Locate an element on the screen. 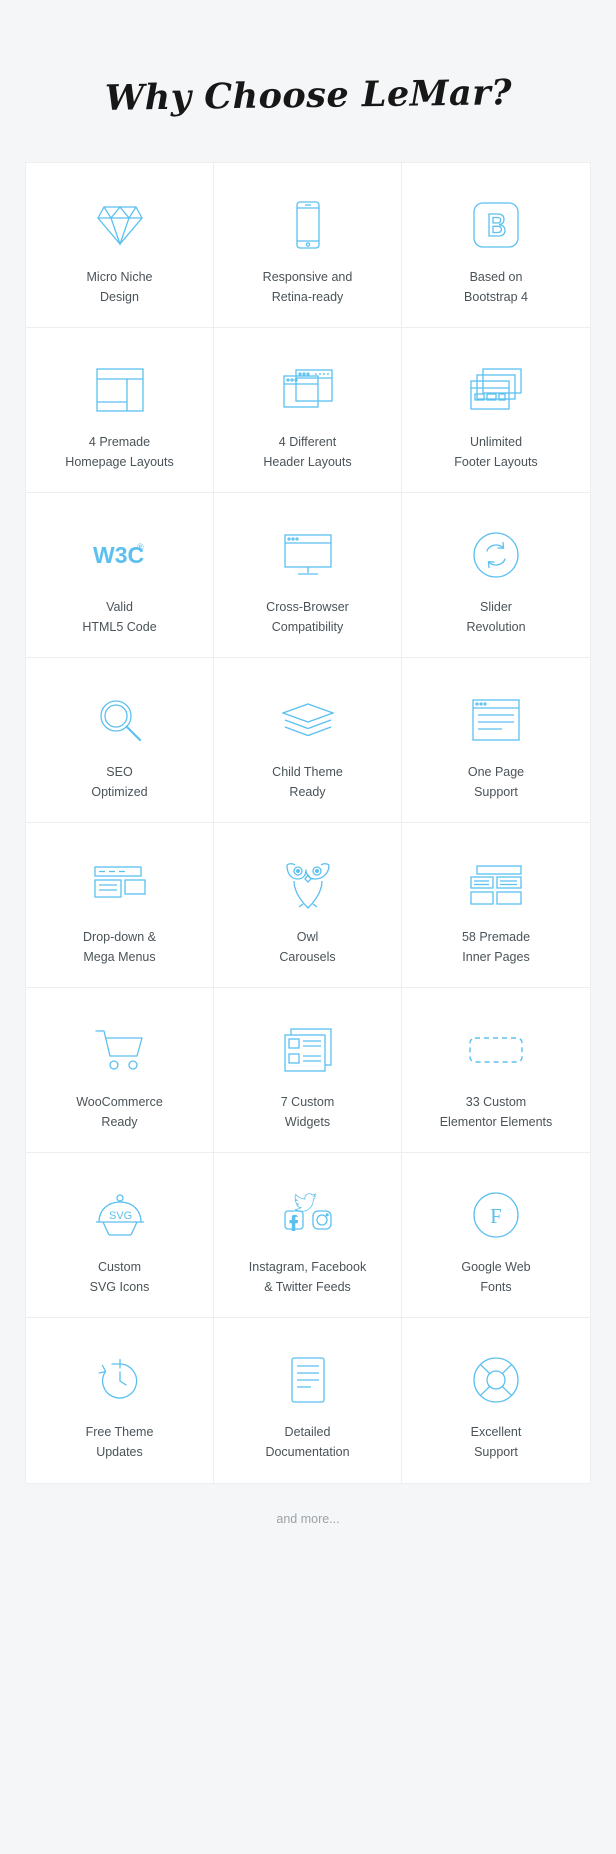  layers-icon is located at coordinates (307, 720).